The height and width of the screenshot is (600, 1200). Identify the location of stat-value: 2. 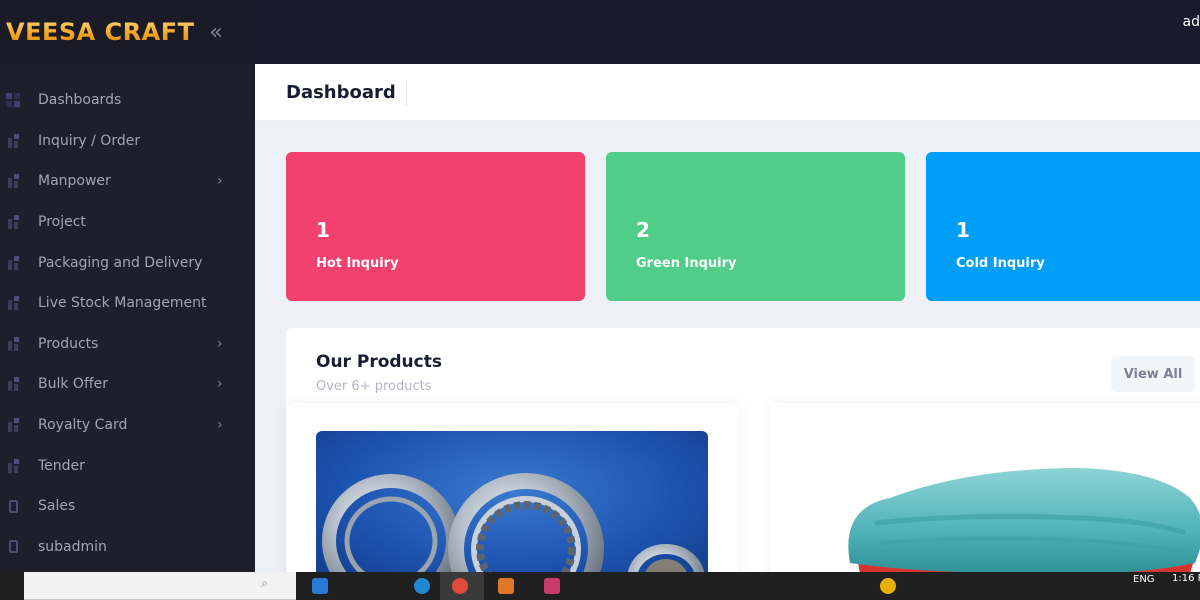
(643, 230).